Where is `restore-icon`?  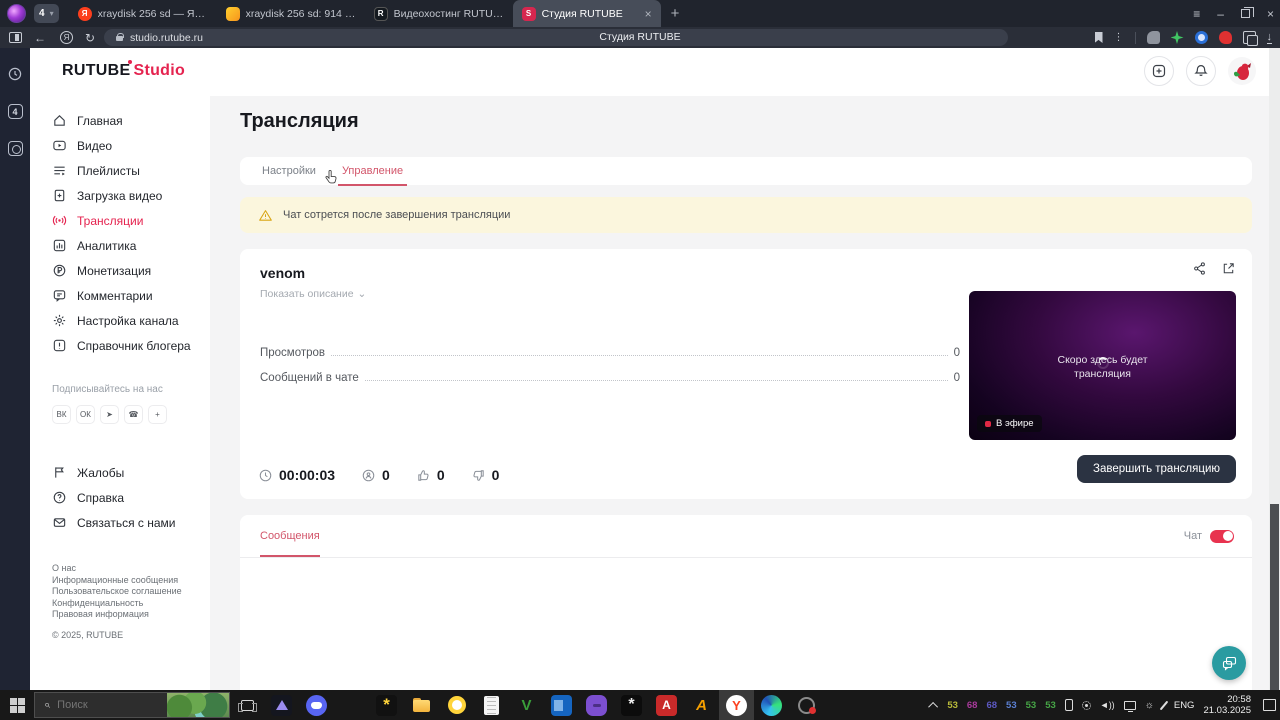 restore-icon is located at coordinates (1247, 12).